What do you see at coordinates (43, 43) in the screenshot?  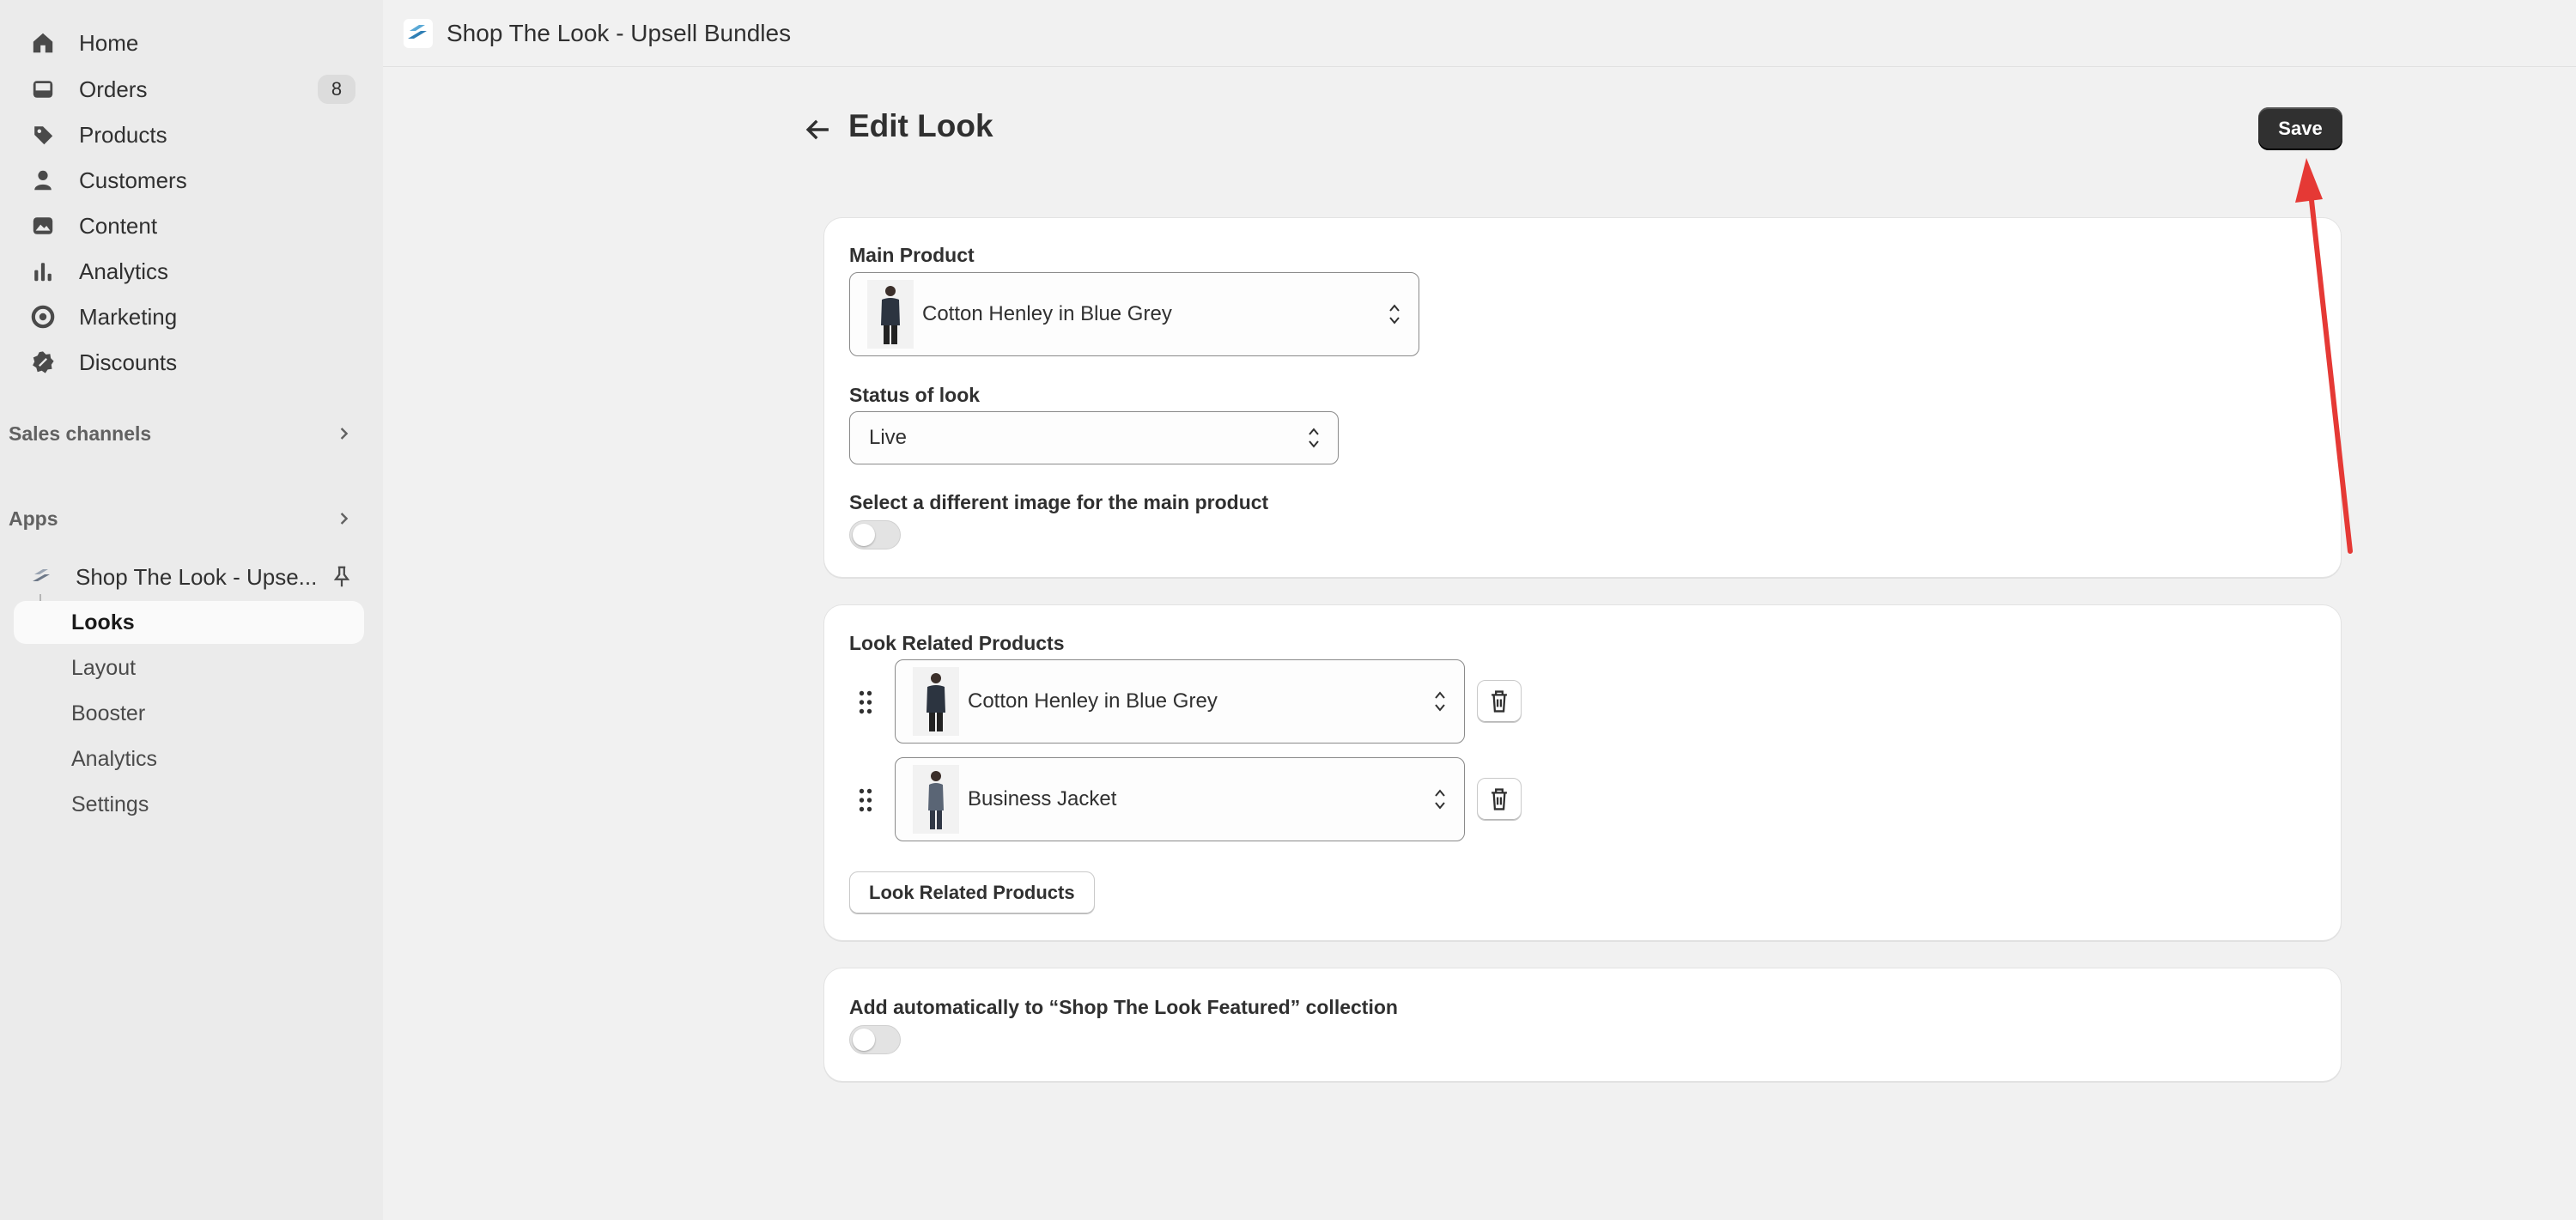 I see `home-icon` at bounding box center [43, 43].